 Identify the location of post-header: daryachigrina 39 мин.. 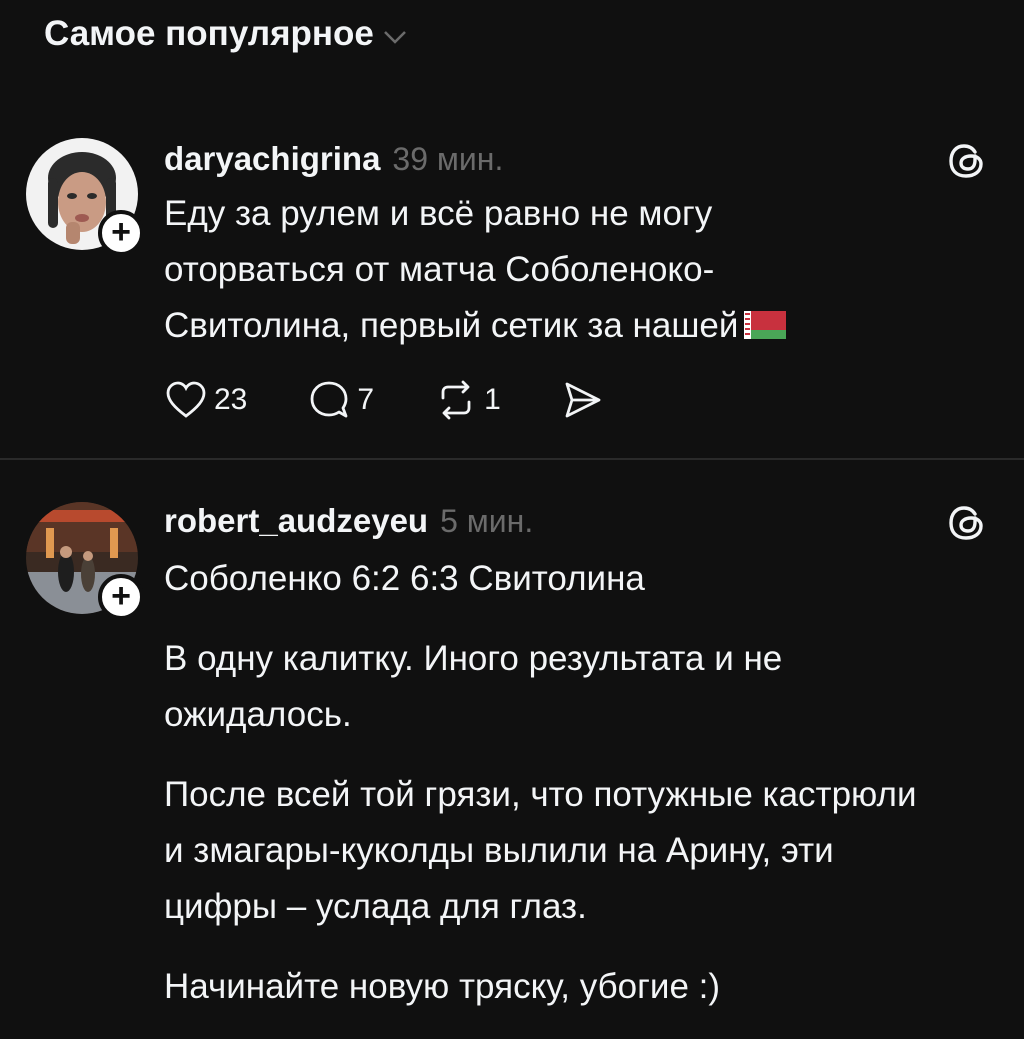
(333, 159).